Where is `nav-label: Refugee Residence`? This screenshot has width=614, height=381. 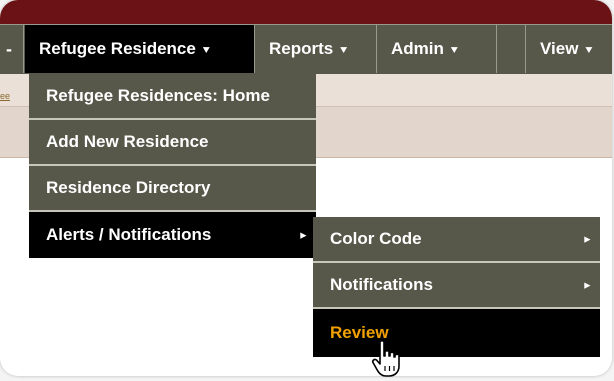 nav-label: Refugee Residence is located at coordinates (117, 48).